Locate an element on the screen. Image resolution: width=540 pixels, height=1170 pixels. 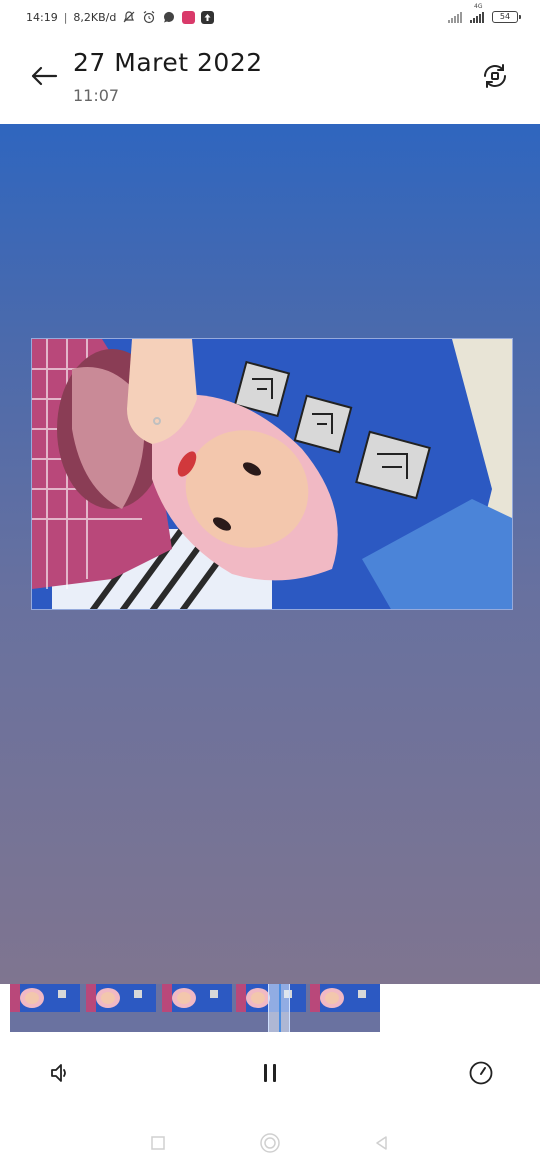
system-navigation-bar is located at coordinates (270, 1145).